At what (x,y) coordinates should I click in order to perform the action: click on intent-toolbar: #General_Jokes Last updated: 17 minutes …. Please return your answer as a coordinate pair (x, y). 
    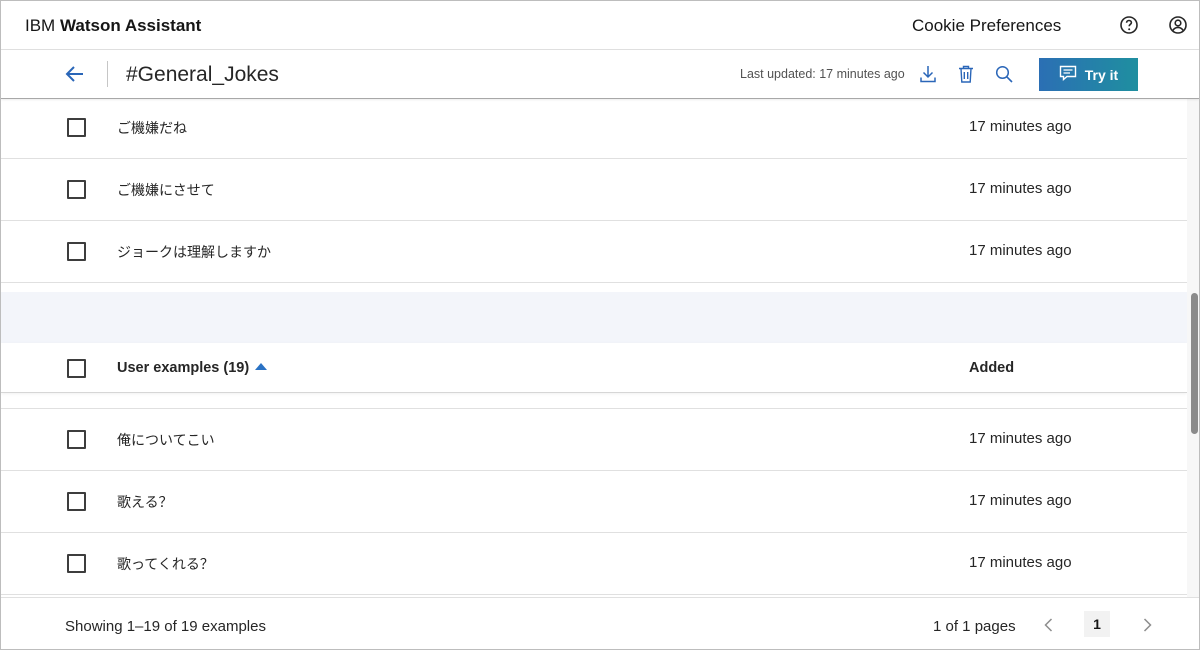
    Looking at the image, I should click on (600, 74).